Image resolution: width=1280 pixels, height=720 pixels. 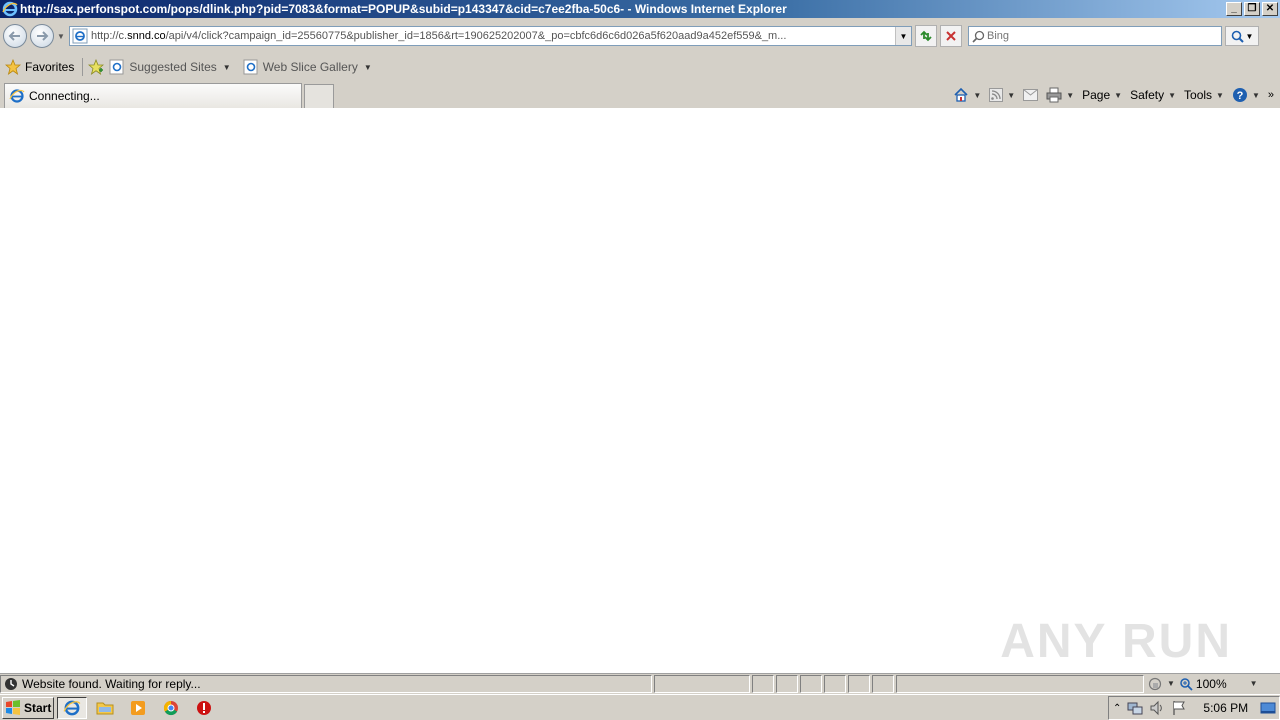 I want to click on add-favorite-star-icon, so click(x=96, y=67).